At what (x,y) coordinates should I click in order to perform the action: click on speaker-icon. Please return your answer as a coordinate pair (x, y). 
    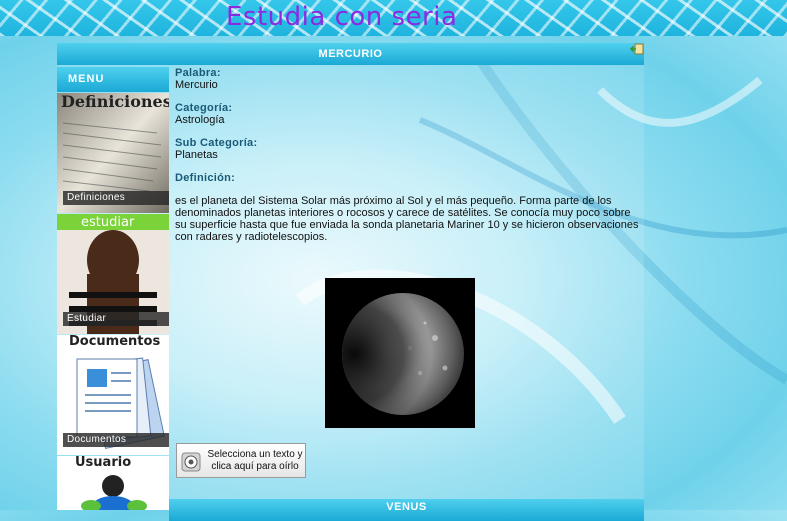
    Looking at the image, I should click on (191, 462).